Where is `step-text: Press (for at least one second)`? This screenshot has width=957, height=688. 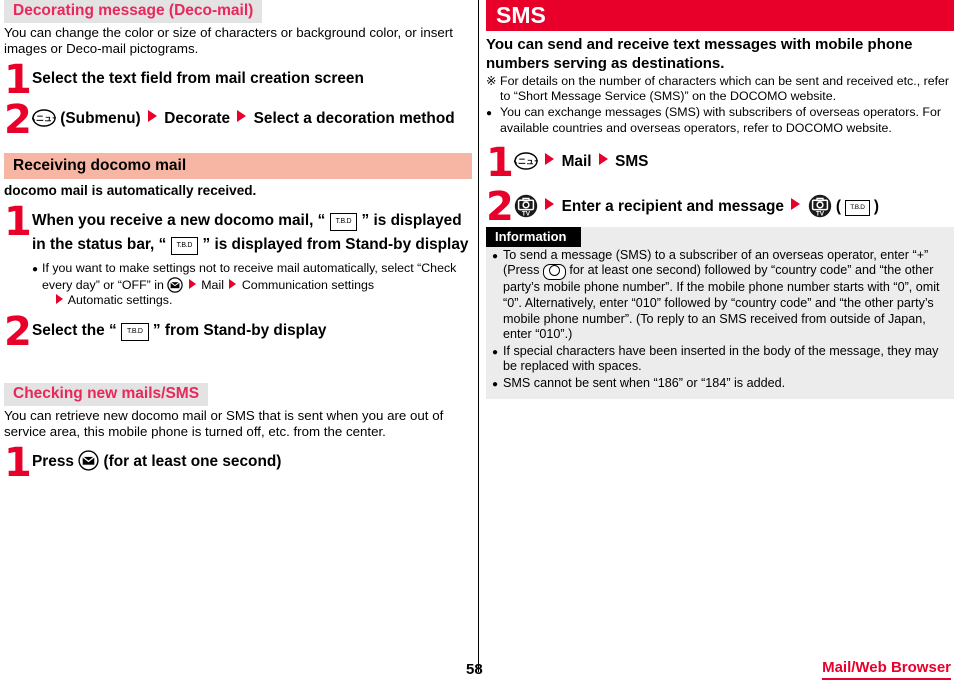
step-text: Press (for at least one second) is located at coordinates (252, 462).